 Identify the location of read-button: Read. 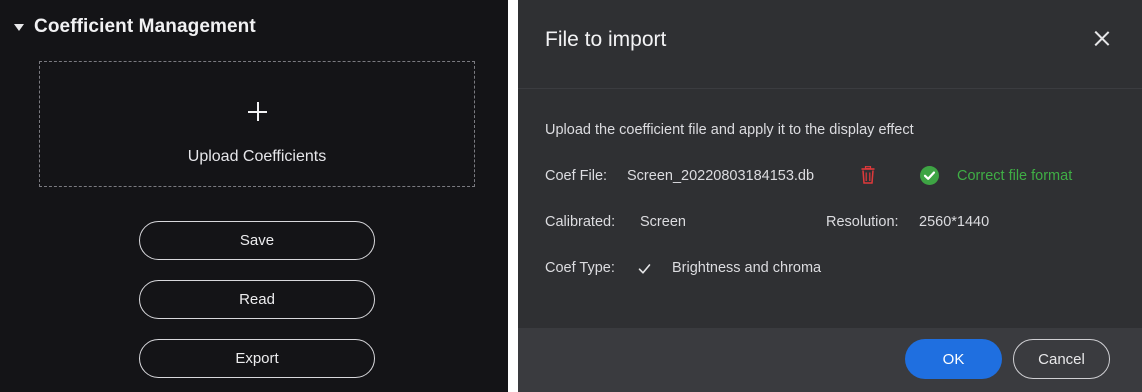
(257, 299).